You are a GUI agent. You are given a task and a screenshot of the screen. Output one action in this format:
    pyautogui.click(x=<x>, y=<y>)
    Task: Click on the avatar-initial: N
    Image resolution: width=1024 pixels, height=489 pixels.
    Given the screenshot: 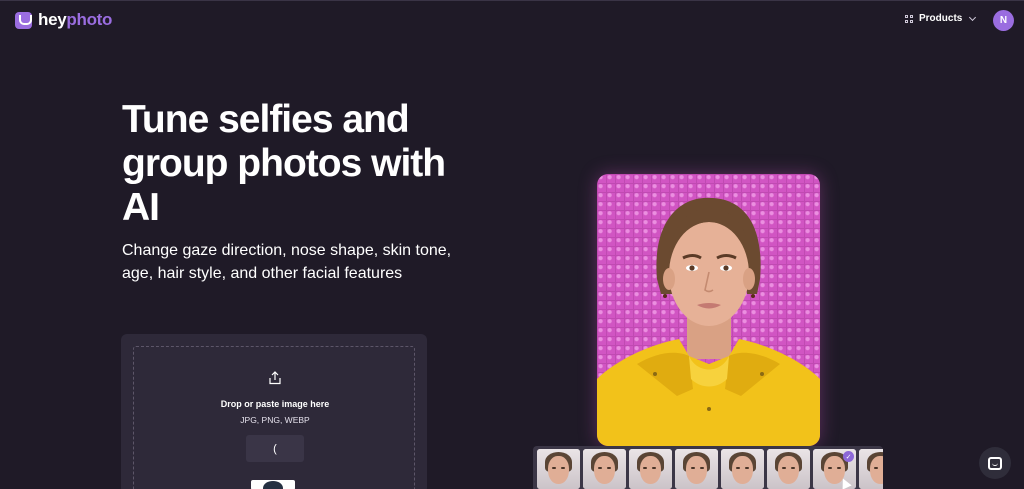 What is the action you would take?
    pyautogui.click(x=1003, y=20)
    